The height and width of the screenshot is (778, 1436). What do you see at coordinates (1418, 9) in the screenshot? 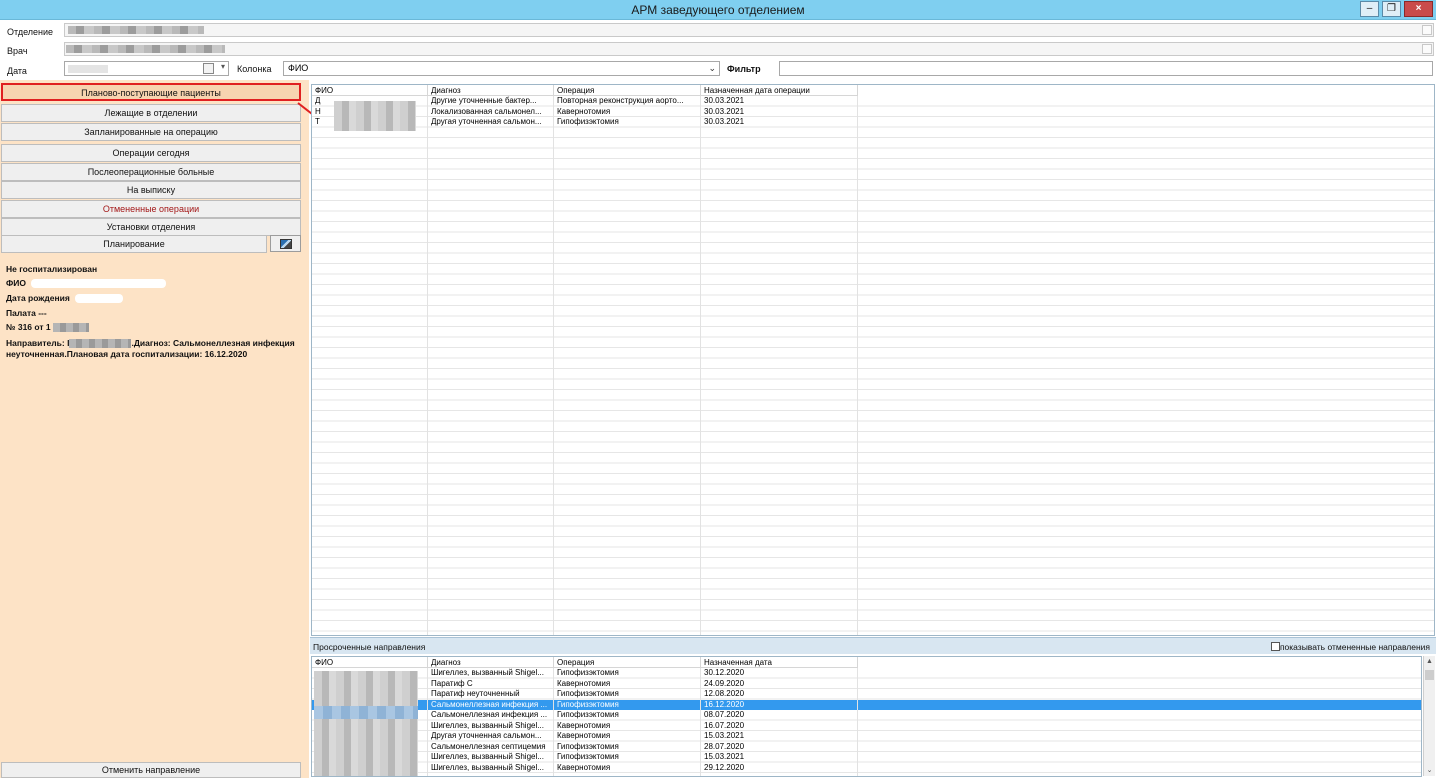
I see `close-button: ×` at bounding box center [1418, 9].